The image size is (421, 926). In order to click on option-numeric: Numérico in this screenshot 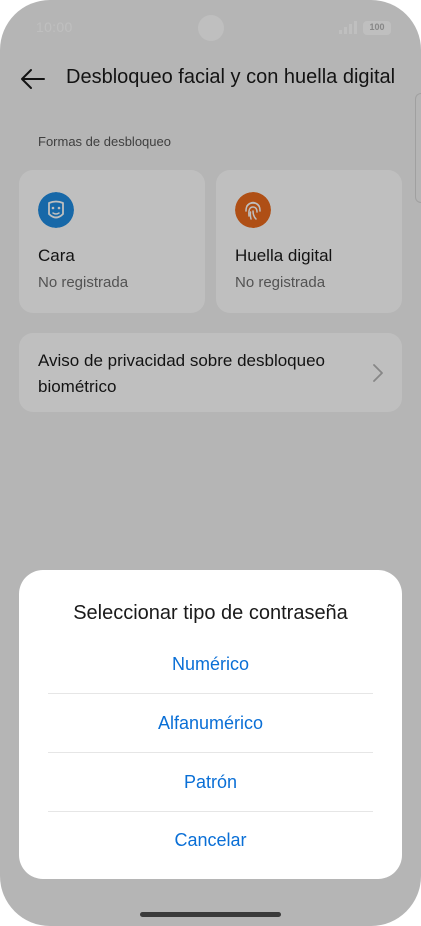, I will do `click(210, 664)`.